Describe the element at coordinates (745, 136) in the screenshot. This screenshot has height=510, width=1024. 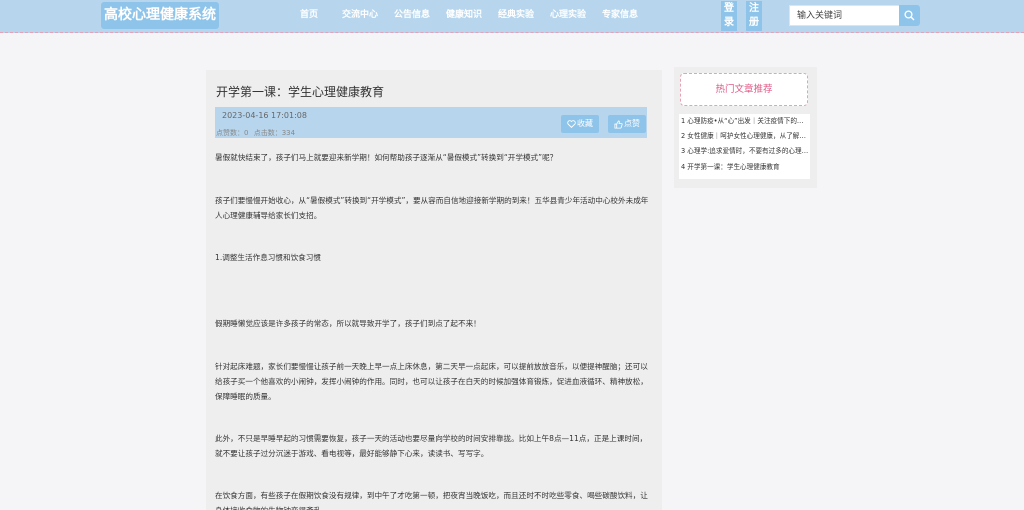
I see `hot-article-link: 2 女性健康｜呵护女性心理健康，从了解开始` at that location.